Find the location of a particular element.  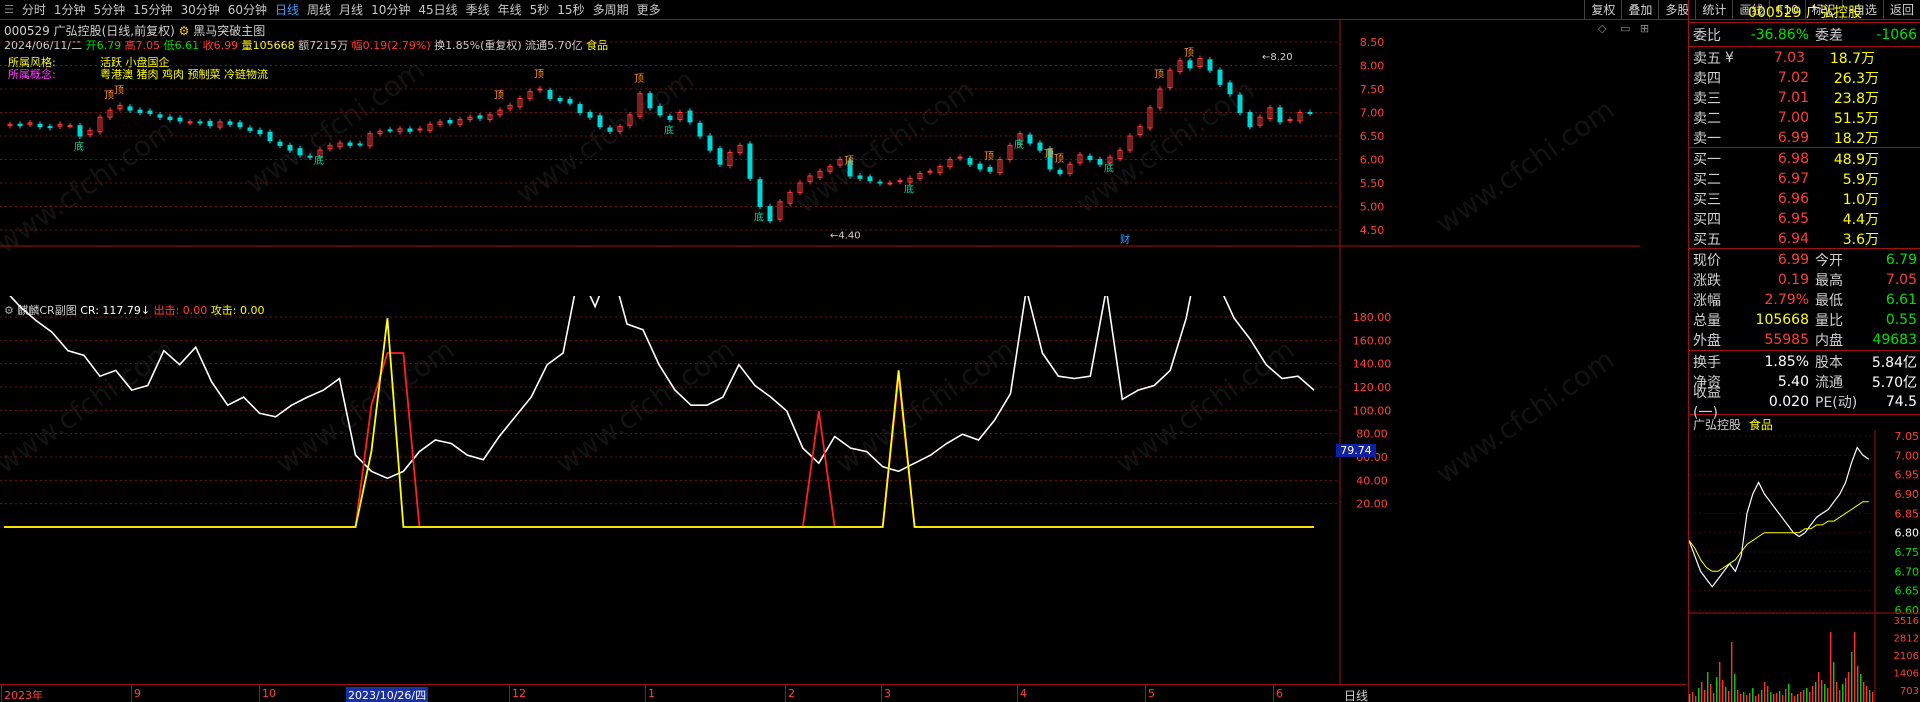

bid-row: 买三 6.96 1.0万 is located at coordinates (1804, 199).